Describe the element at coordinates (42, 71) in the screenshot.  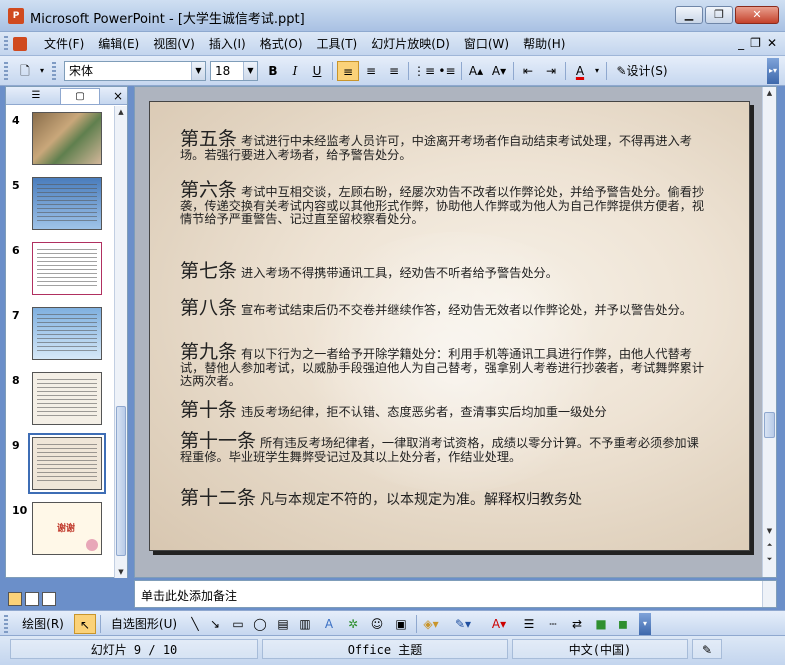
I see `toolbar-options-arrow-icon: ▾` at that location.